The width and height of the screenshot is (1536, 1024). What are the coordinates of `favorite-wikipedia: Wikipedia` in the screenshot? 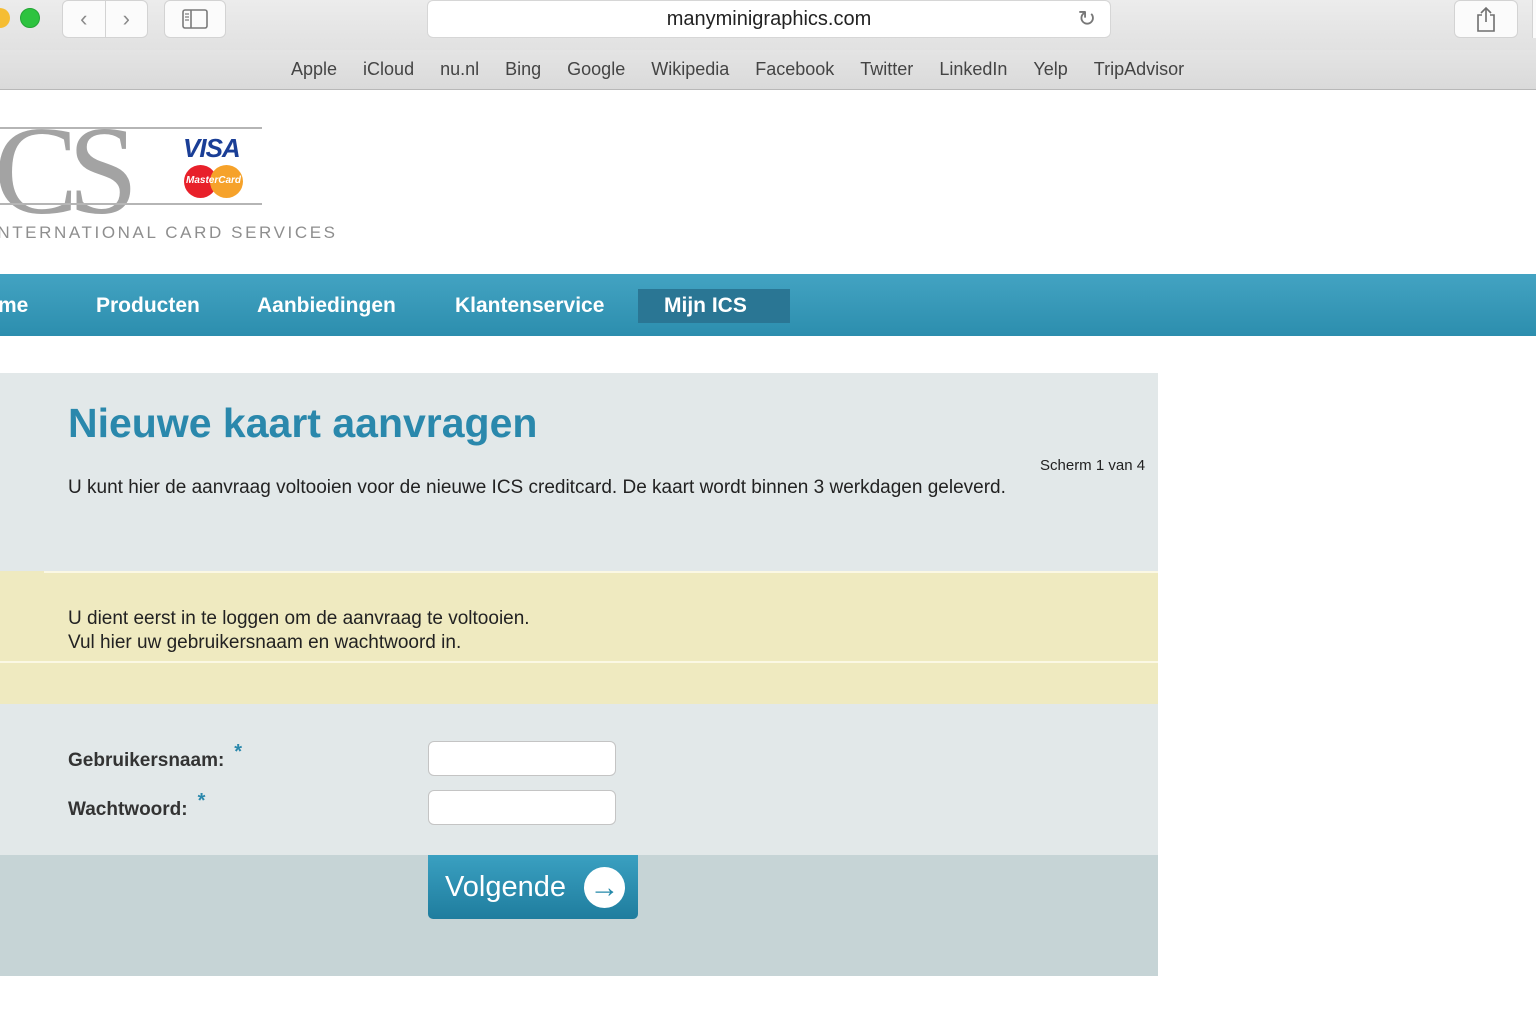 It's located at (690, 69).